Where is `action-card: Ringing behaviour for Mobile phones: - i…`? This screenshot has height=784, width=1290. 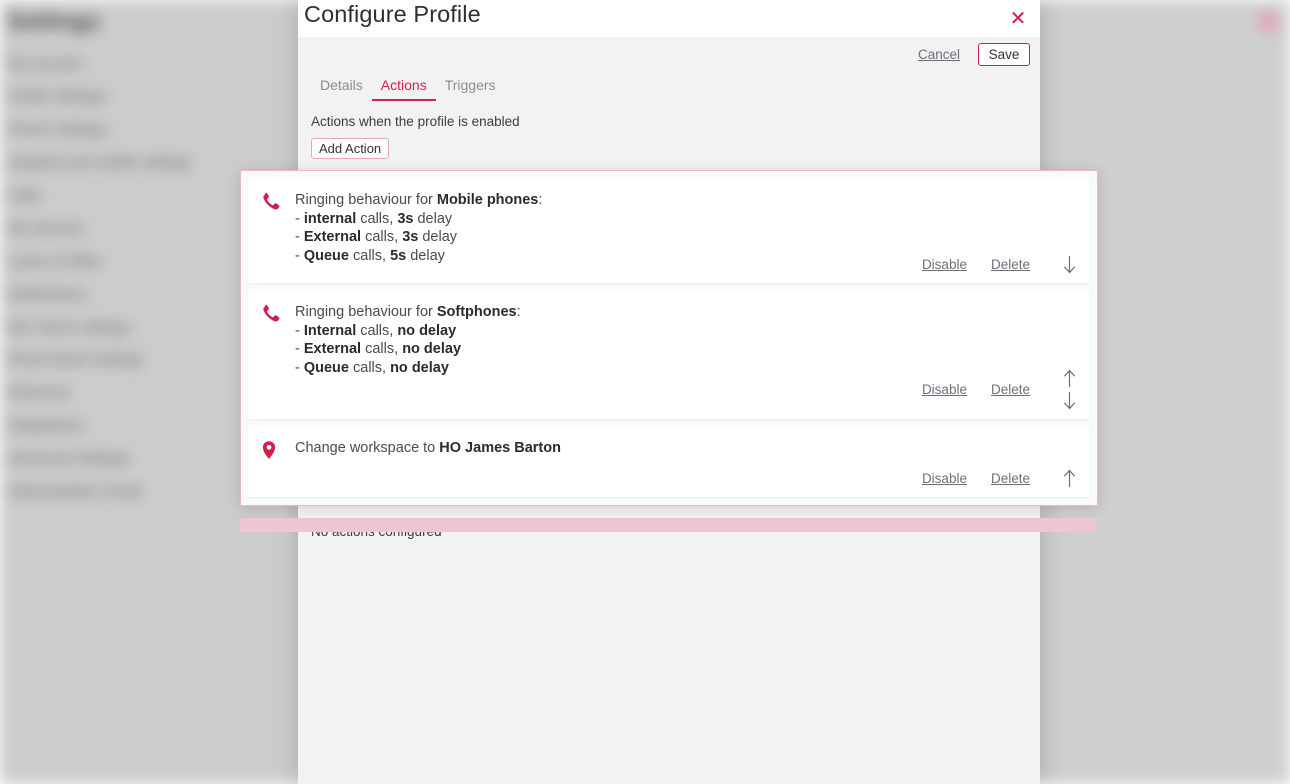
action-card: Ringing behaviour for Mobile phones: - i… is located at coordinates (669, 231).